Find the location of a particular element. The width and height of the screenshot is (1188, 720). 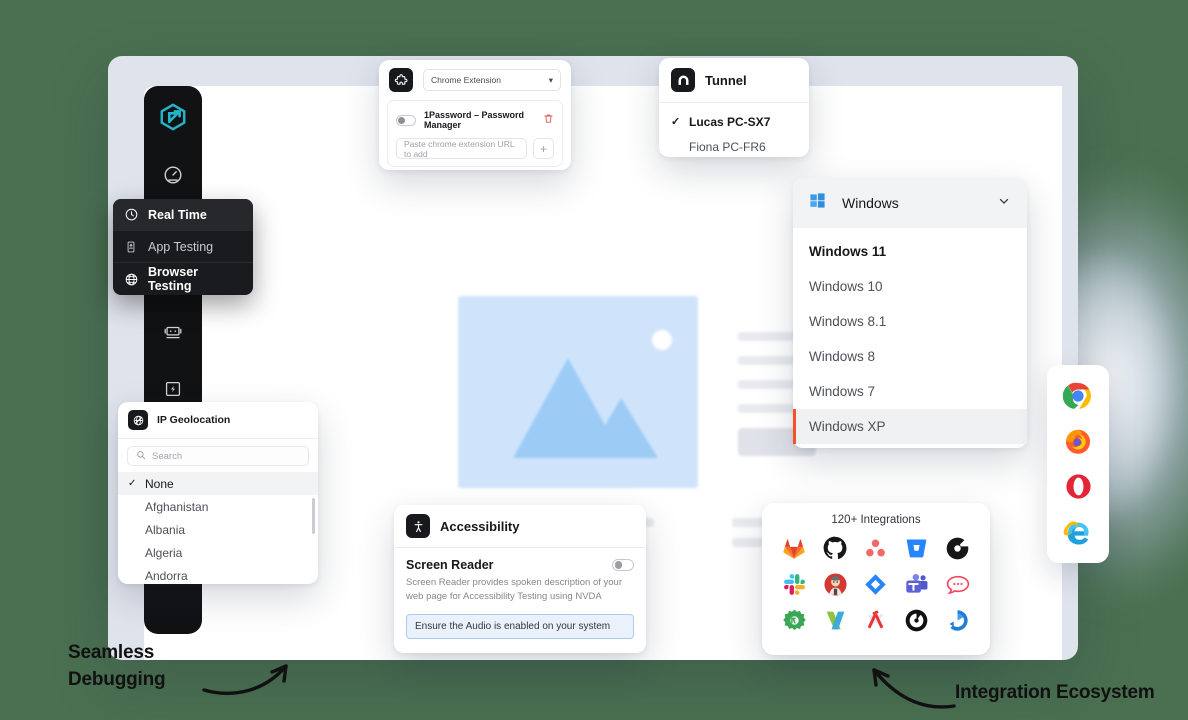

chrome-extension-select: Chrome Extension ▾ is located at coordinates (492, 80).